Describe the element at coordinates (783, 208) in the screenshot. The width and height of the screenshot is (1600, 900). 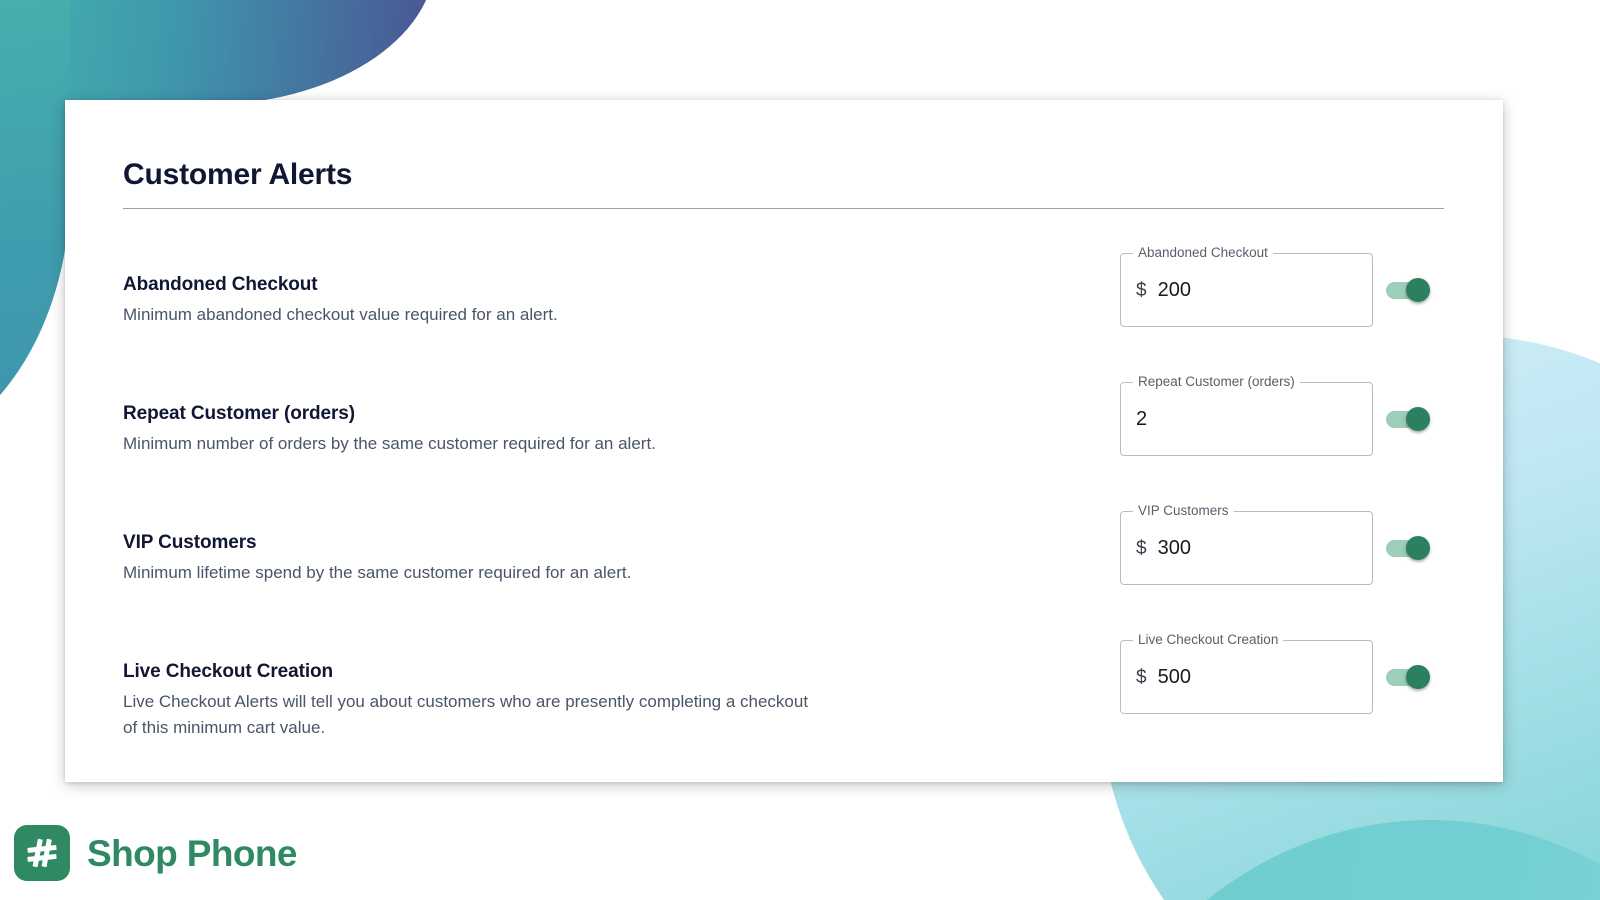
I see `title-divider` at that location.